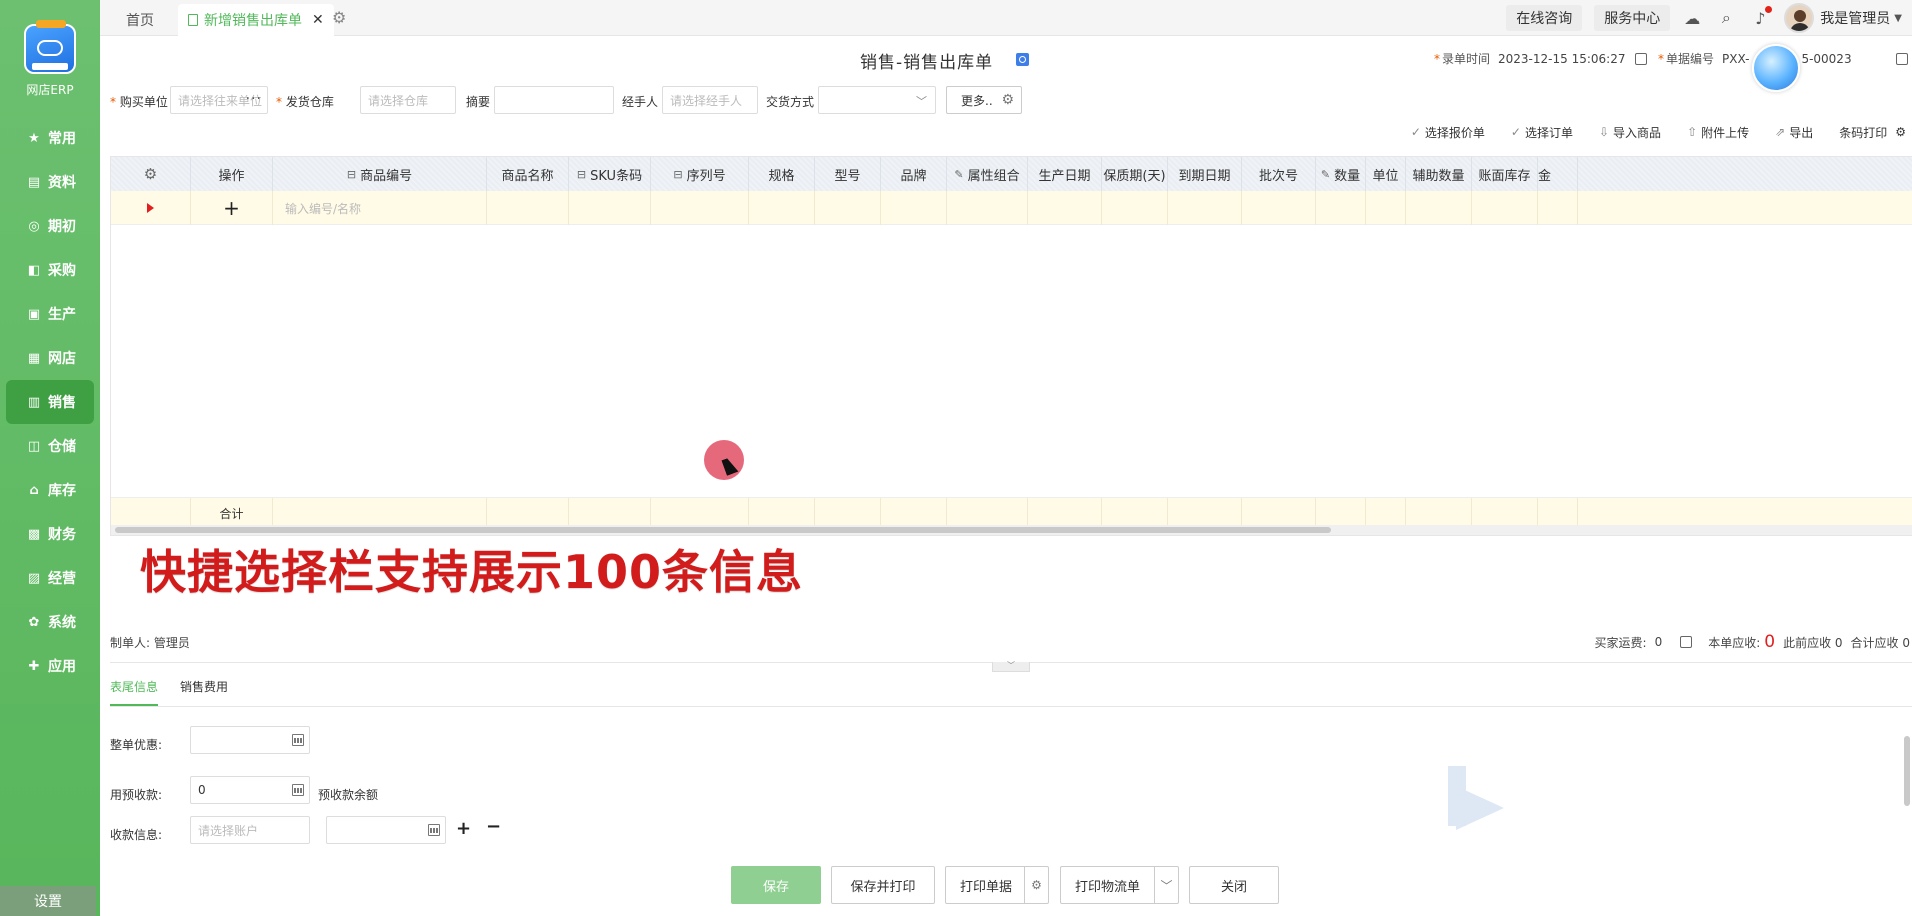 Image resolution: width=1912 pixels, height=916 pixels. I want to click on column-header: 品牌, so click(914, 174).